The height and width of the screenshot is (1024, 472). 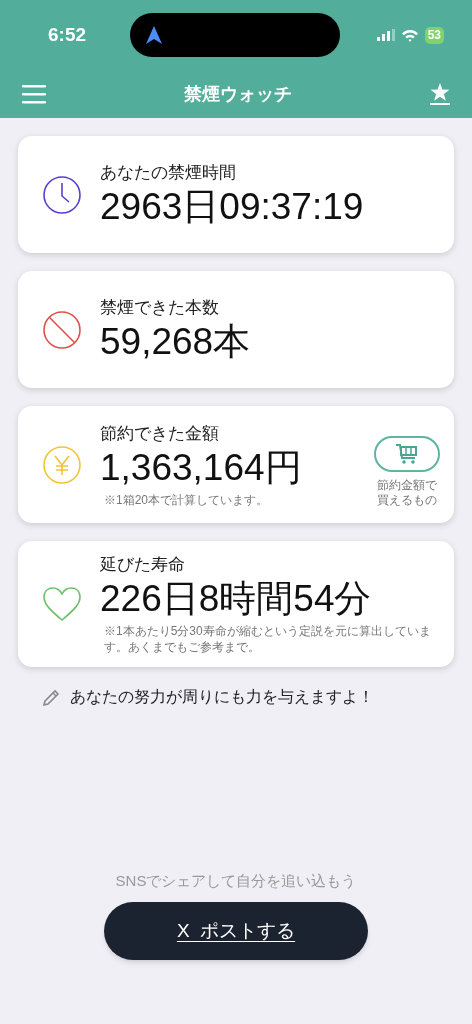 What do you see at coordinates (236, 931) in the screenshot?
I see `post-button: X ポストする` at bounding box center [236, 931].